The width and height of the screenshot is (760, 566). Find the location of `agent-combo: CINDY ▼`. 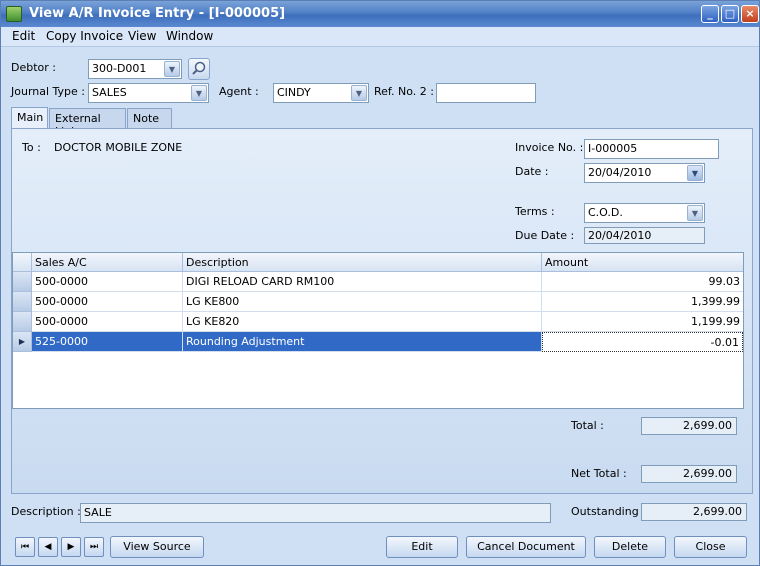

agent-combo: CINDY ▼ is located at coordinates (321, 93).